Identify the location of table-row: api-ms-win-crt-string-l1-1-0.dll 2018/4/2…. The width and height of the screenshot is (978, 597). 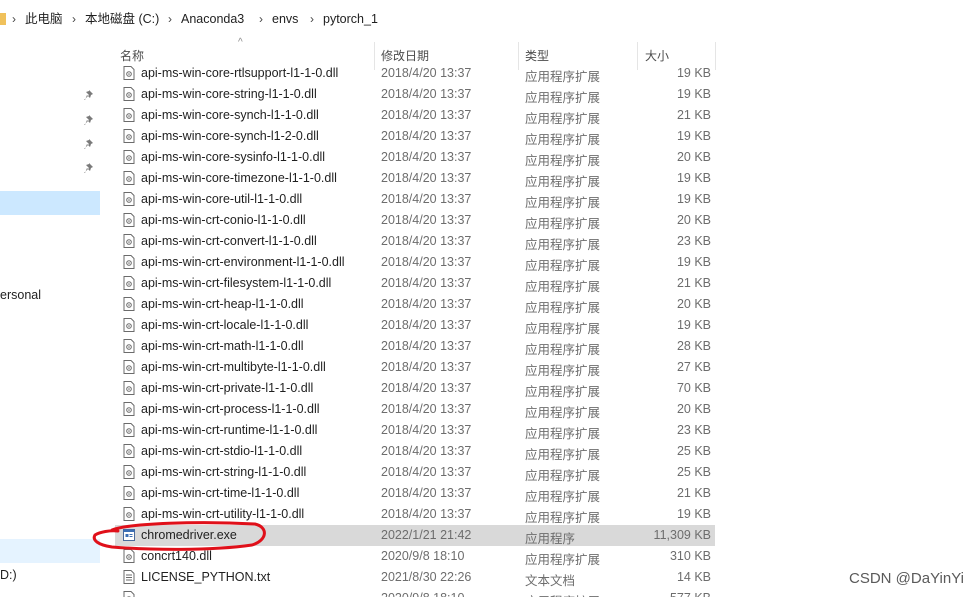
(415, 472).